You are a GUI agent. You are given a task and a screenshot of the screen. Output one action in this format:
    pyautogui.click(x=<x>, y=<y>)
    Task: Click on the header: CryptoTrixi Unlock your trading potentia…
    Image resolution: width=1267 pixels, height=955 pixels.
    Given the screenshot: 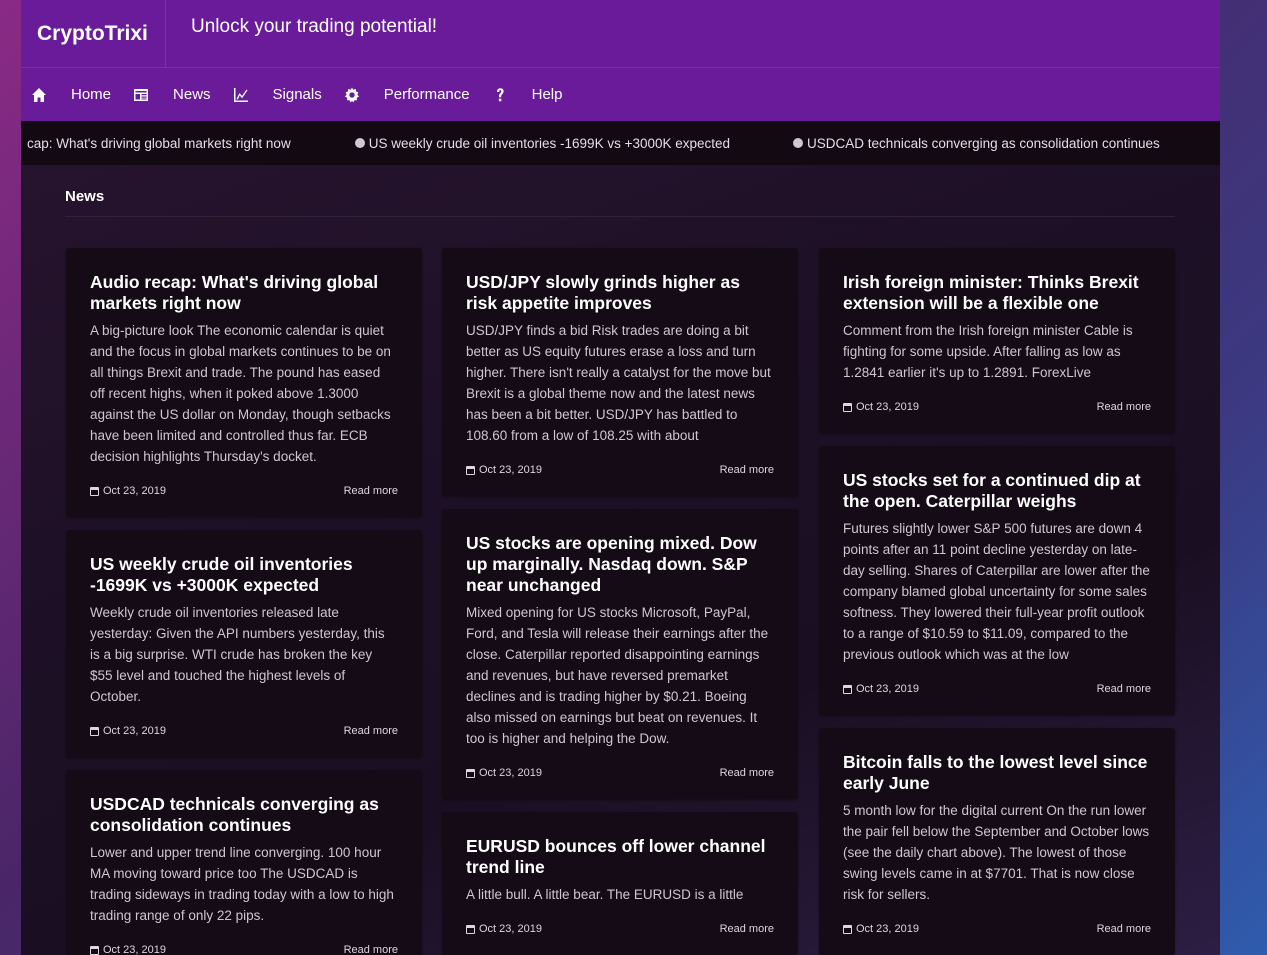 What is the action you would take?
    pyautogui.click(x=620, y=34)
    